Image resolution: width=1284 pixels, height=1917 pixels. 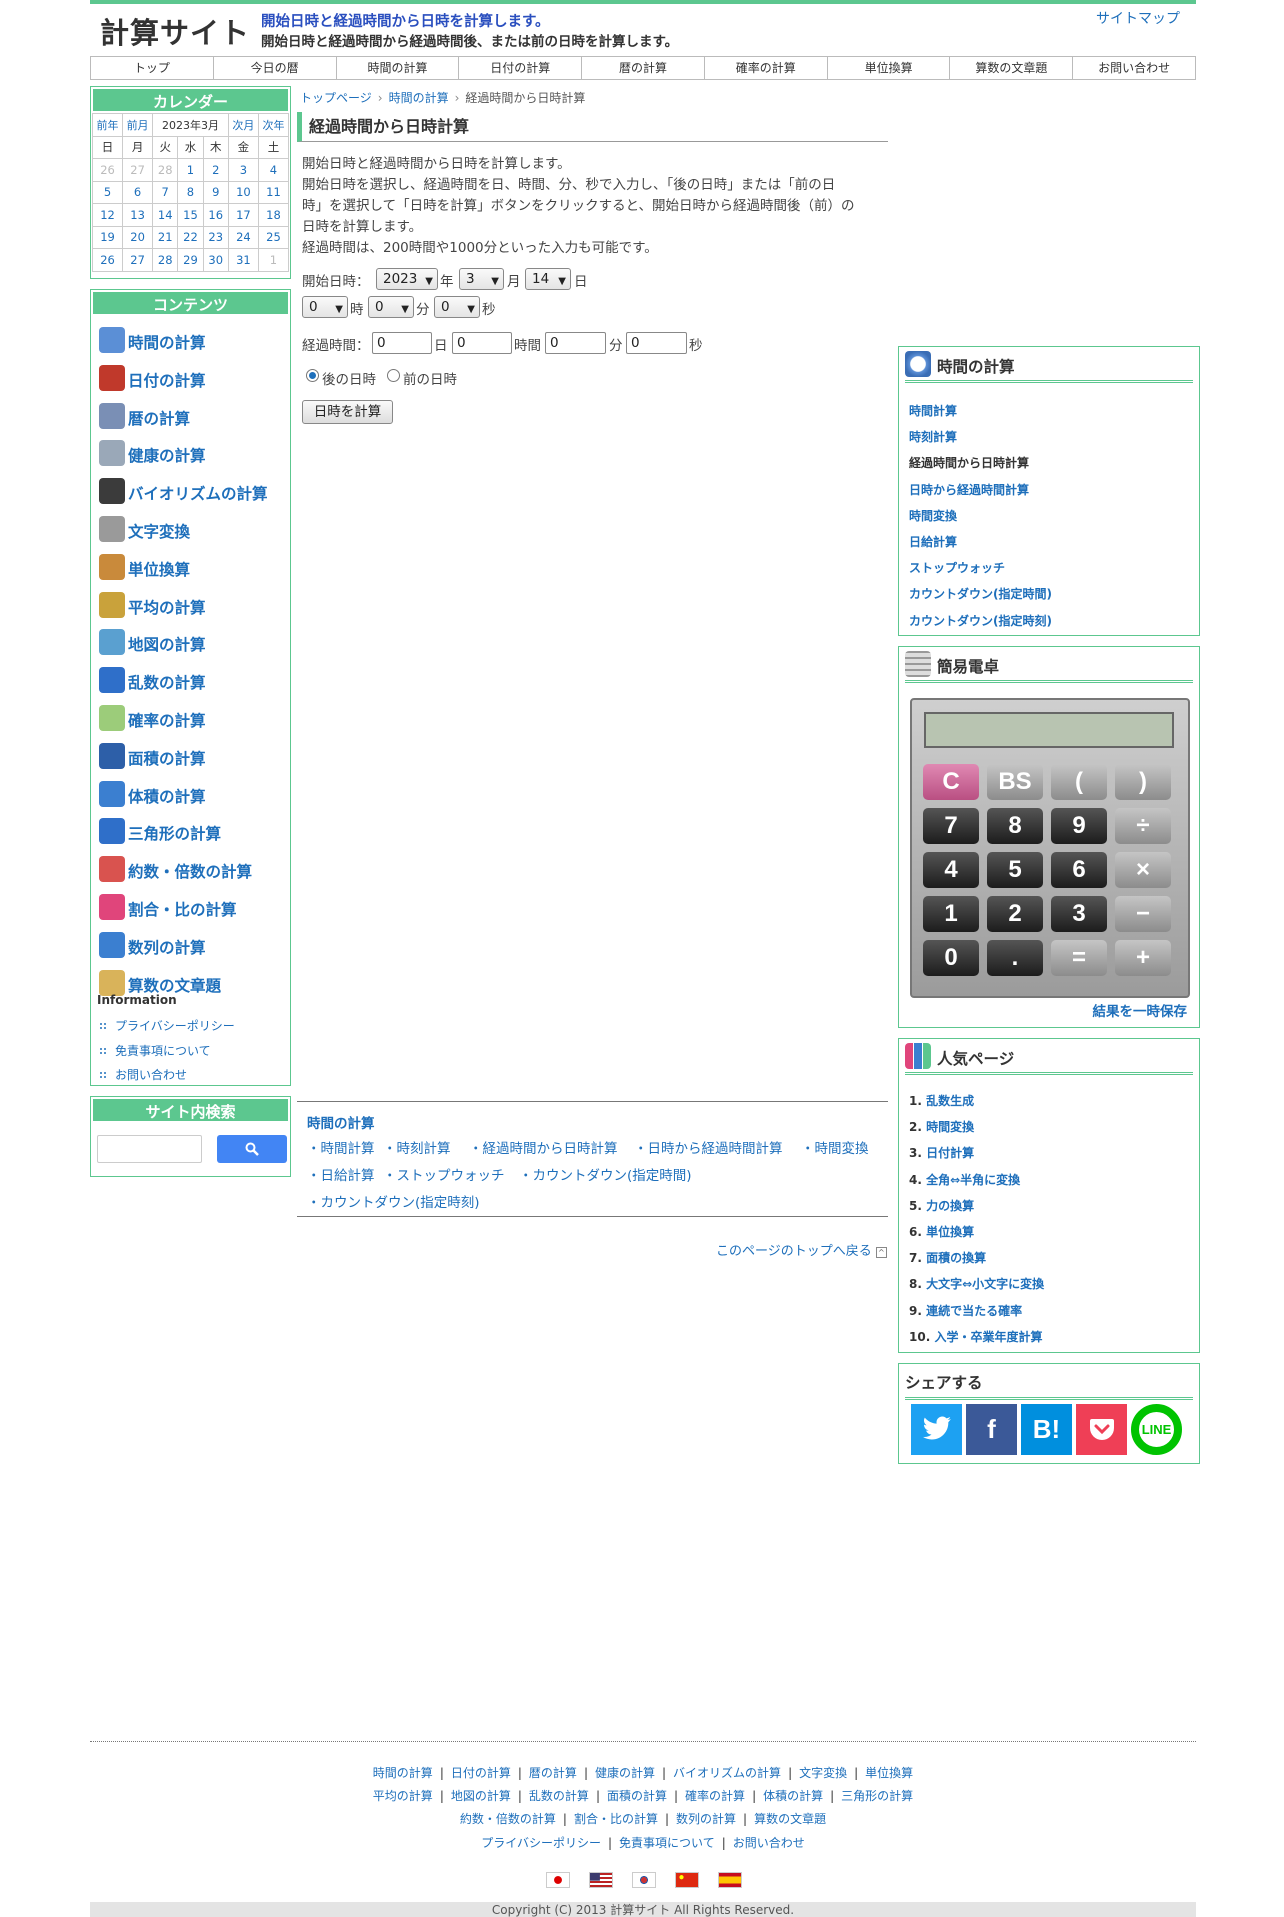 What do you see at coordinates (643, 68) in the screenshot?
I see `nav-item: 暦の計算` at bounding box center [643, 68].